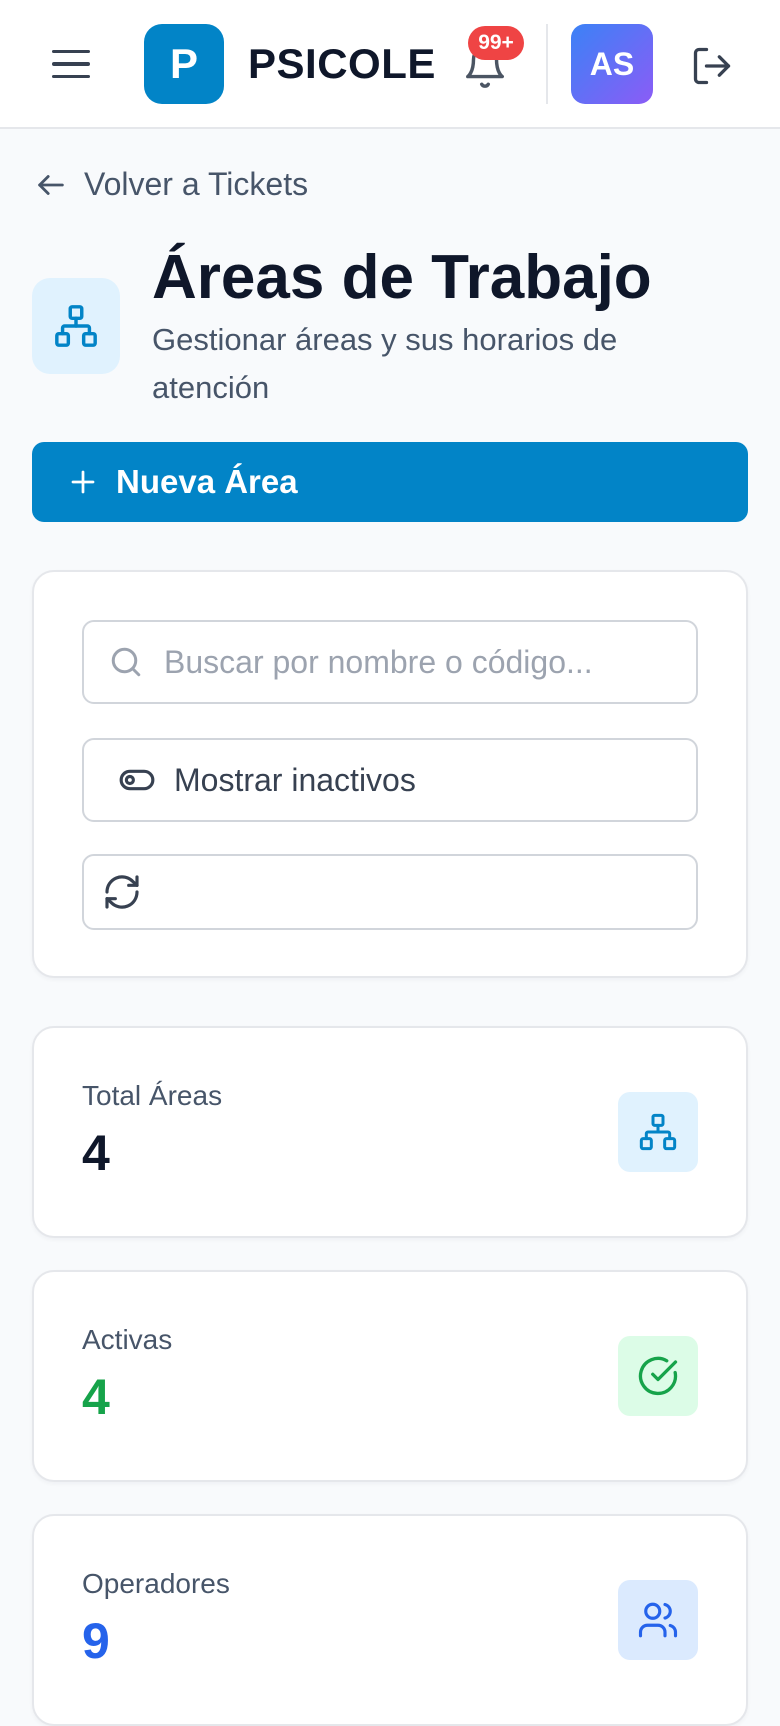  What do you see at coordinates (152, 1095) in the screenshot?
I see `stat-label: Total Áreas` at bounding box center [152, 1095].